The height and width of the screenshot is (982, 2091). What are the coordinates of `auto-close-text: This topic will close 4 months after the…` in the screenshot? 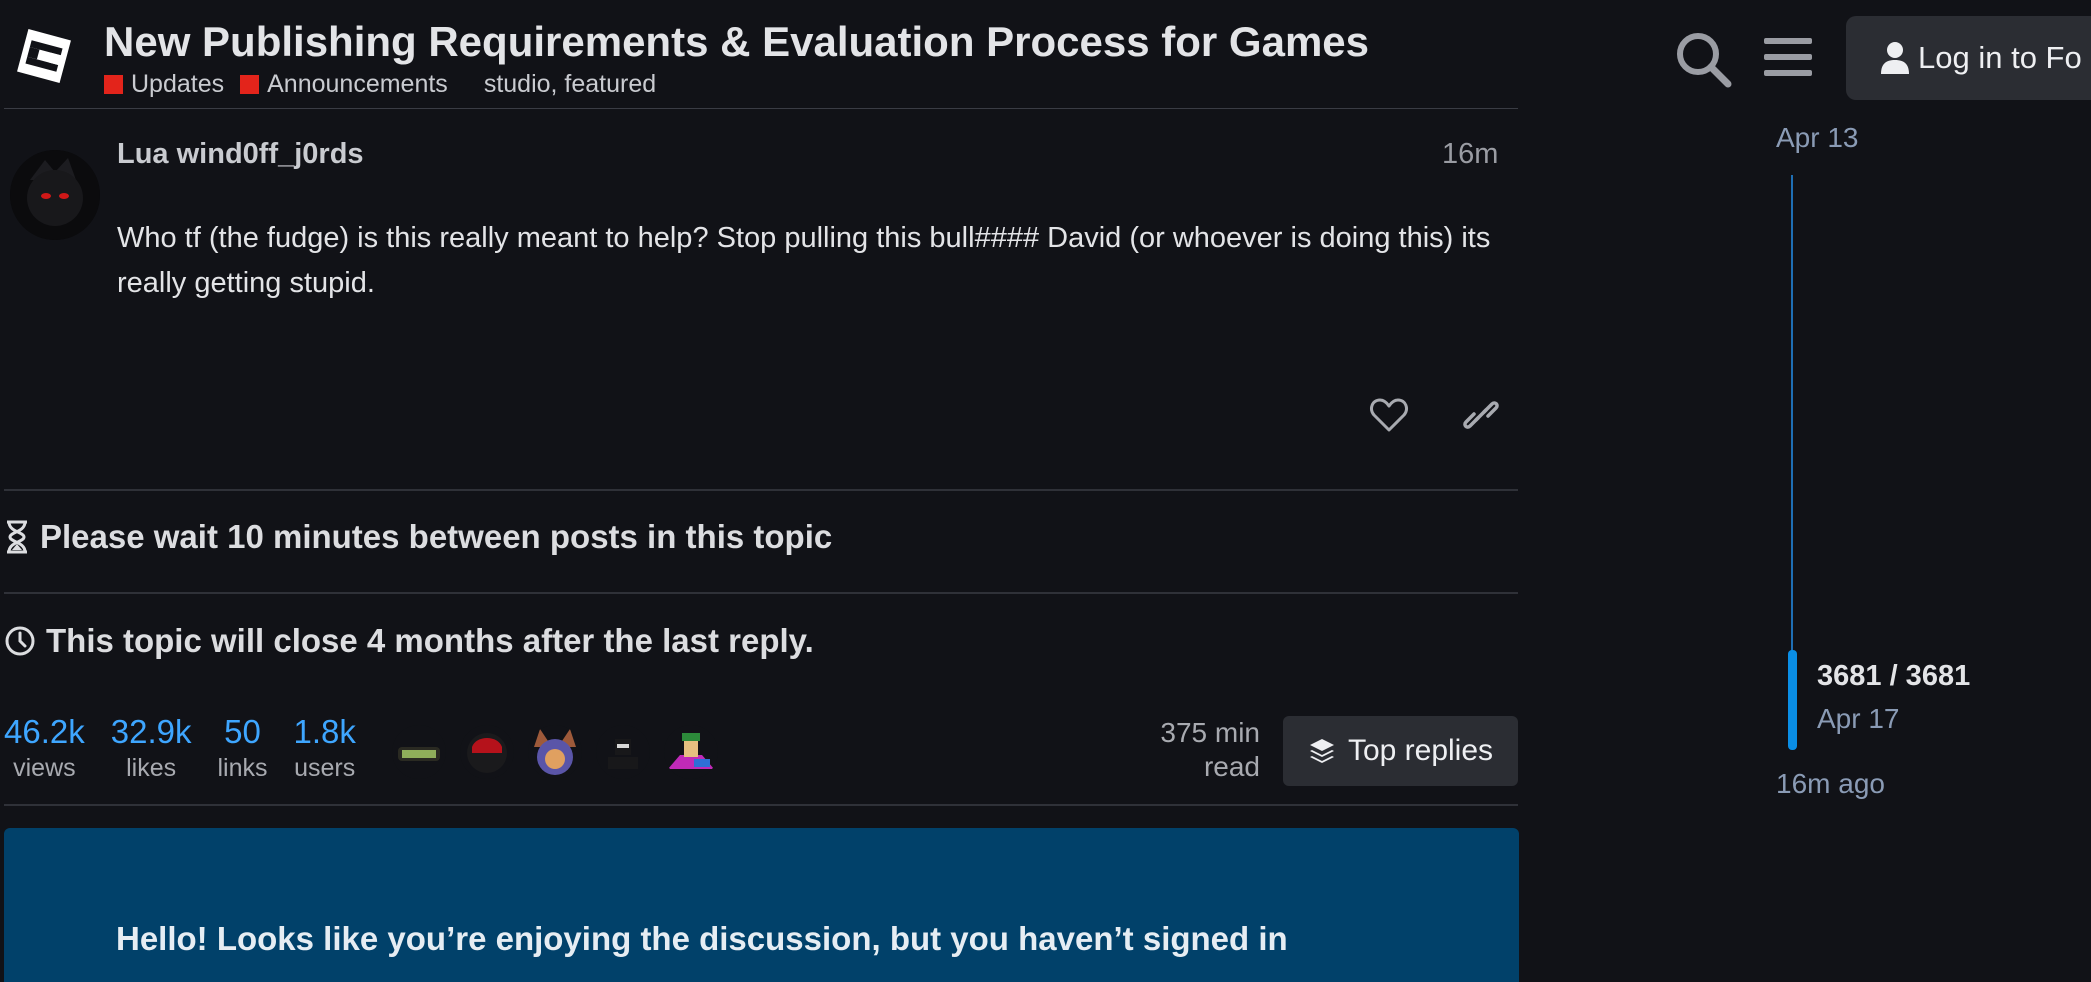 It's located at (430, 640).